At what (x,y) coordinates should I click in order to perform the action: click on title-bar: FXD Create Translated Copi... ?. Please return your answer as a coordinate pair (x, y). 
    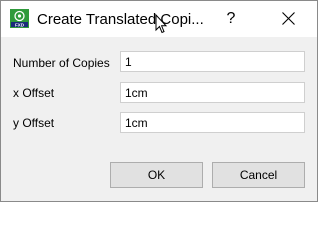
    Looking at the image, I should click on (159, 19).